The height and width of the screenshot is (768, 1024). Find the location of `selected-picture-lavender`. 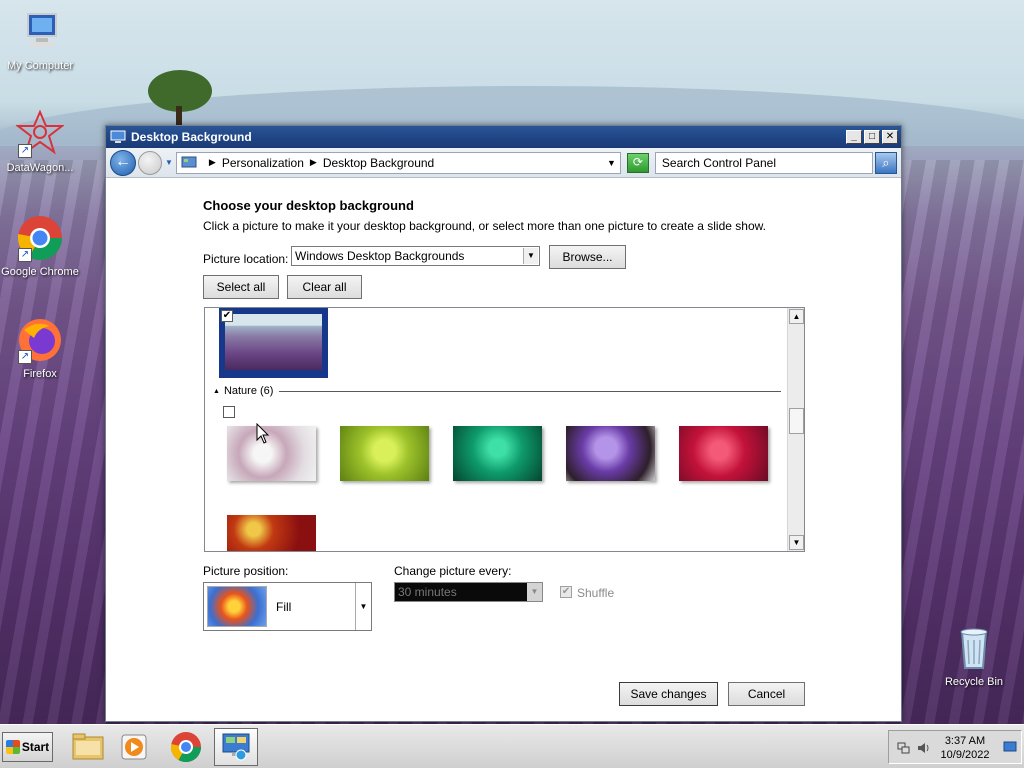

selected-picture-lavender is located at coordinates (273, 343).